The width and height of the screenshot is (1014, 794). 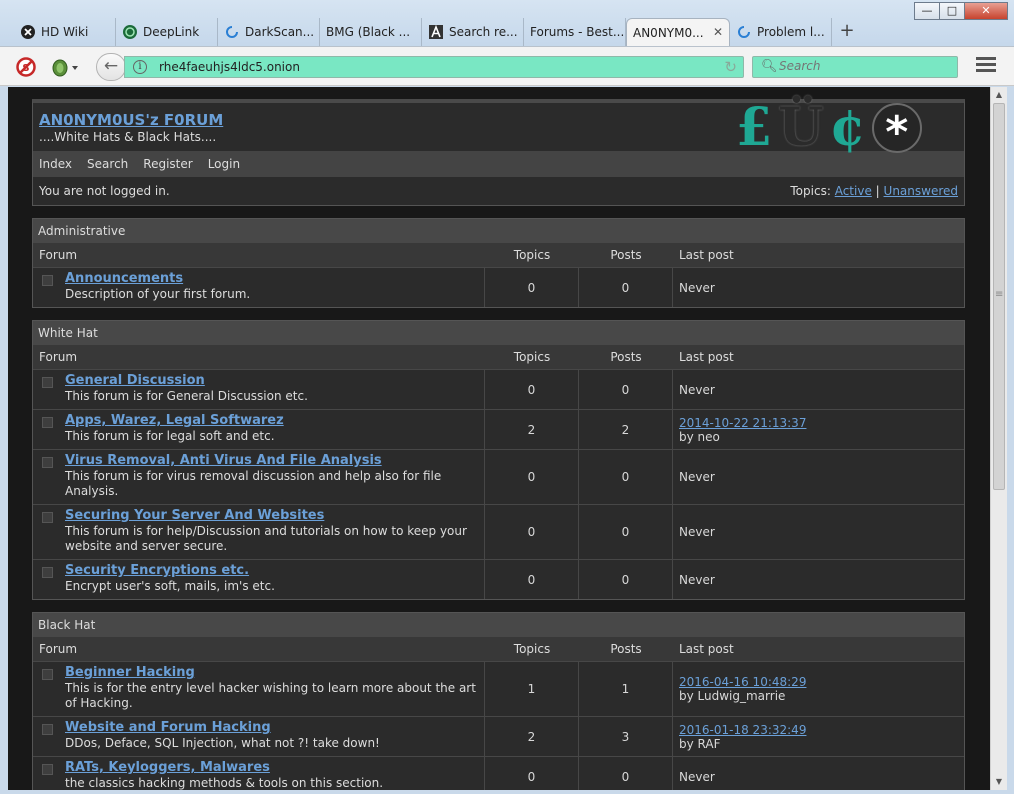 What do you see at coordinates (224, 164) in the screenshot?
I see `nav-login: Login` at bounding box center [224, 164].